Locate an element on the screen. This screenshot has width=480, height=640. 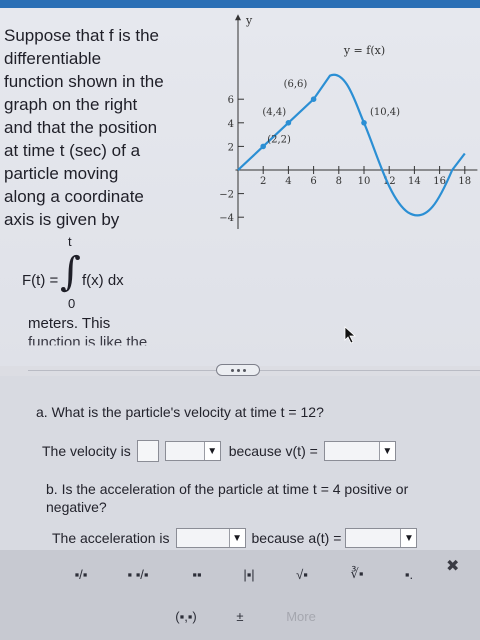
velocity-because: because v(t) = is located at coordinates (273, 451).